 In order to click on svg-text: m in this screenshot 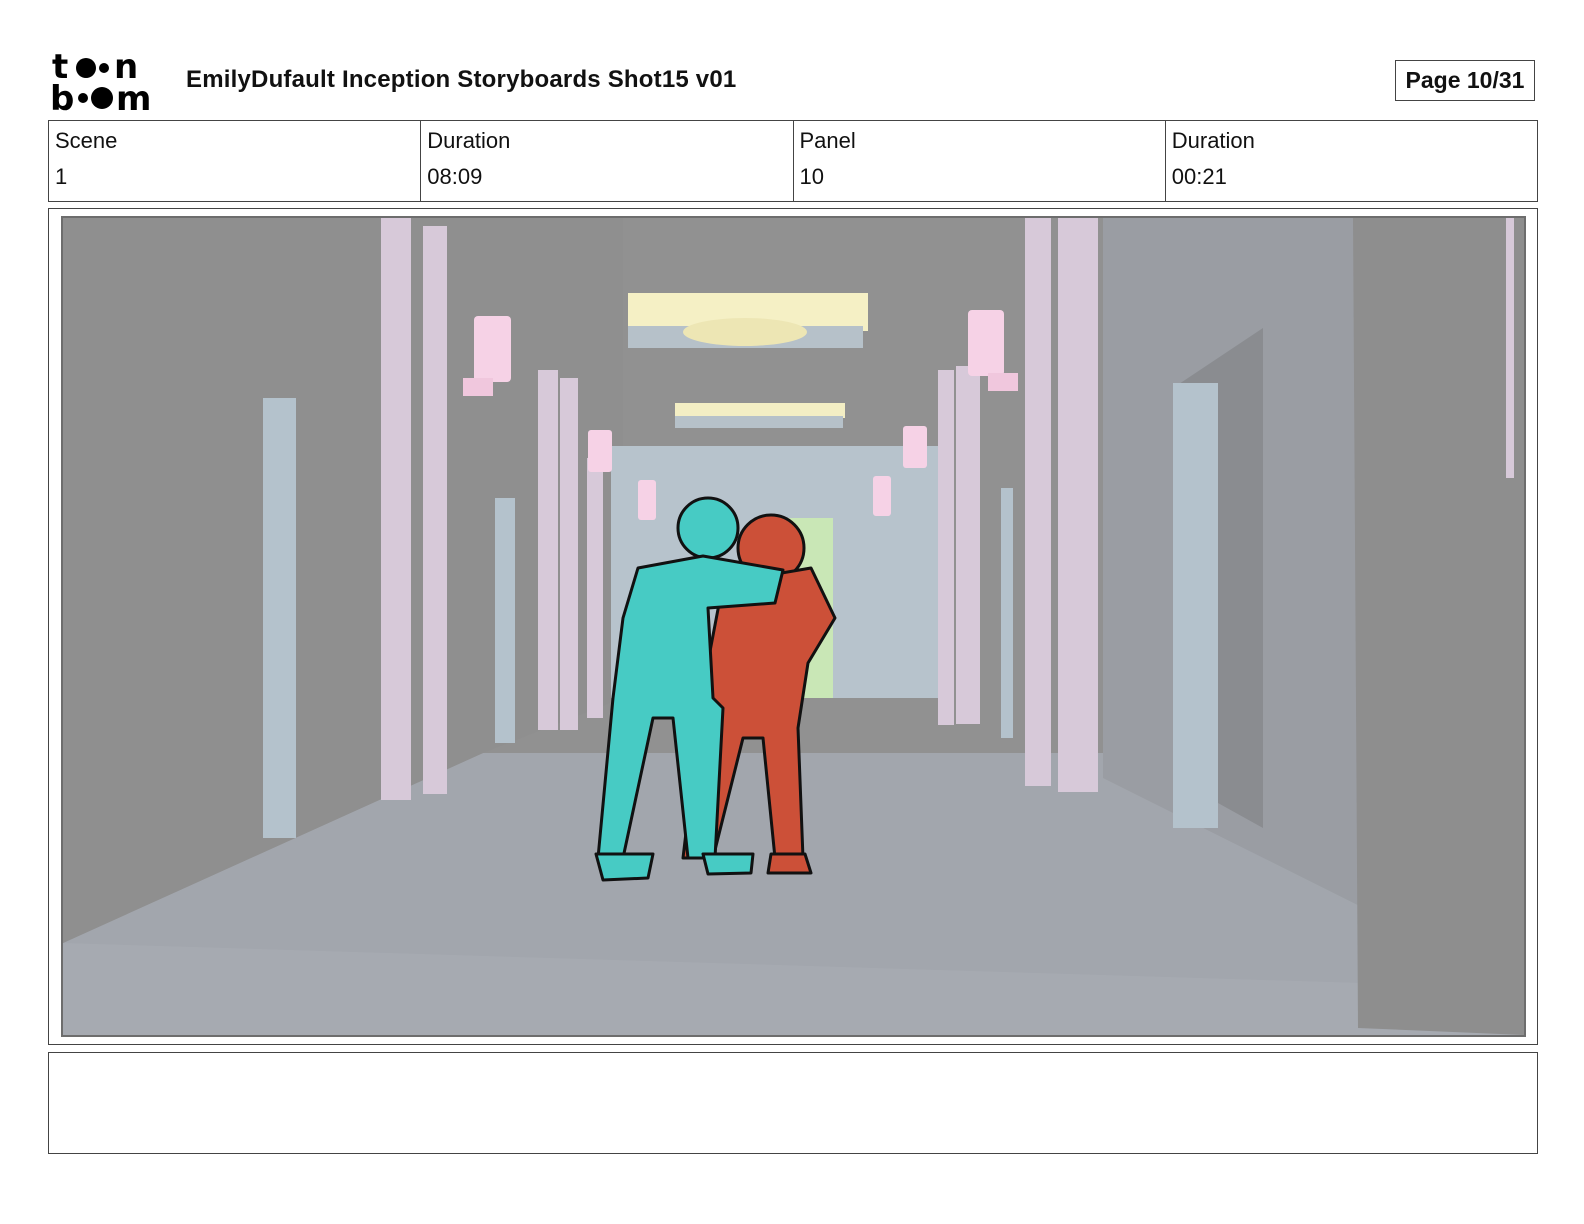, I will do `click(133, 95)`.